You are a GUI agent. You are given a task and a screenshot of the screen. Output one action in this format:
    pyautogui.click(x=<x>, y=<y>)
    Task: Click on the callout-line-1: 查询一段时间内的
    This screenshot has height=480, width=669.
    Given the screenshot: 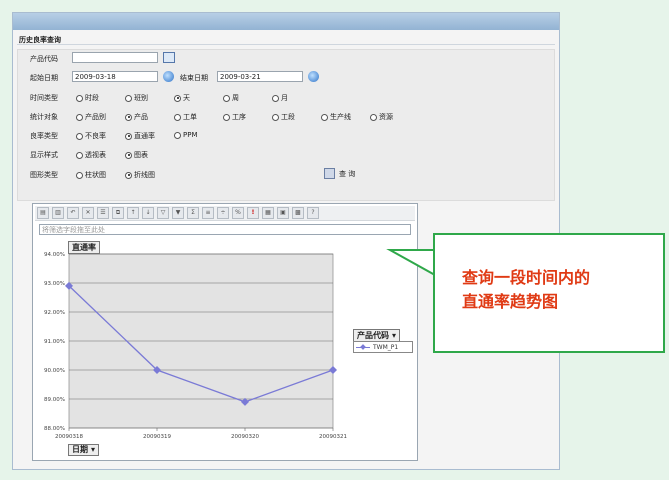 What is the action you would take?
    pyautogui.click(x=526, y=277)
    